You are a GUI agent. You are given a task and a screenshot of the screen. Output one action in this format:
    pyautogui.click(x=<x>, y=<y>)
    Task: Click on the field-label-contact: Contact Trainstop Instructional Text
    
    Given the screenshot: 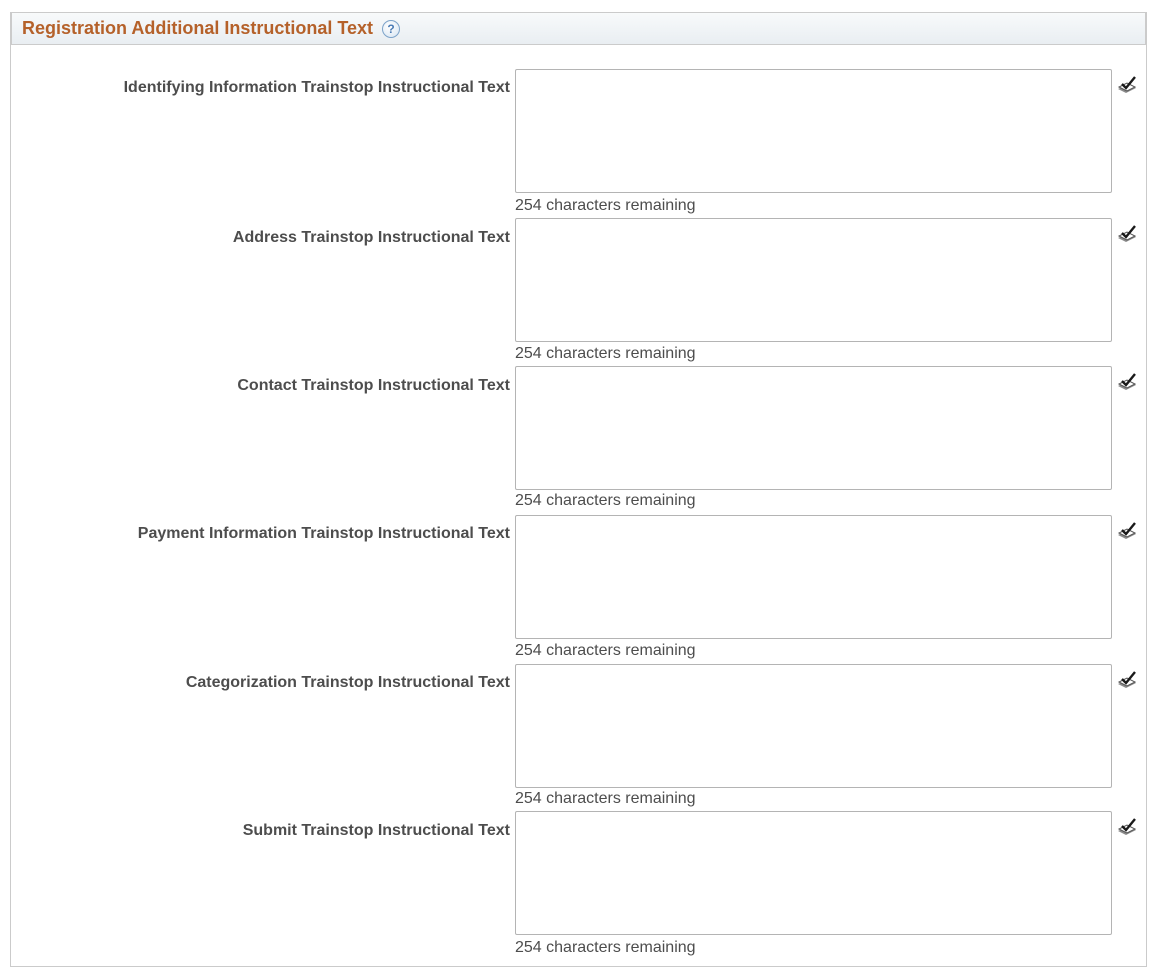 What is the action you would take?
    pyautogui.click(x=373, y=385)
    